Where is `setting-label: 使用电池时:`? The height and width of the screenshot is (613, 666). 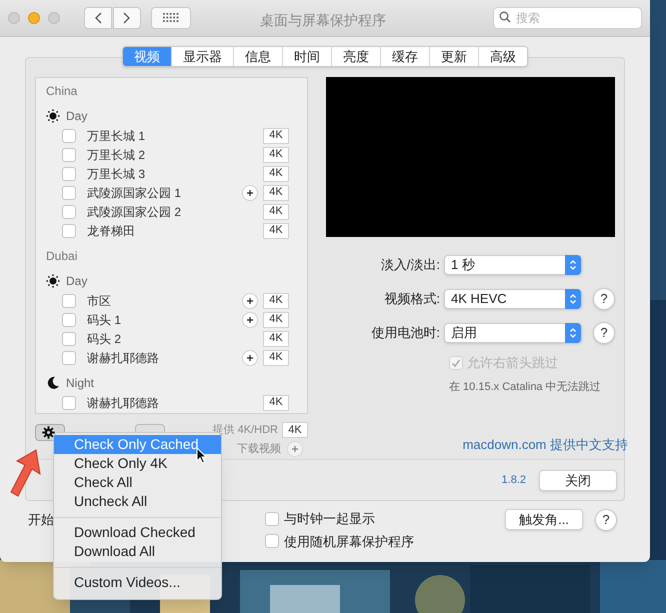 setting-label: 使用电池时: is located at coordinates (405, 333).